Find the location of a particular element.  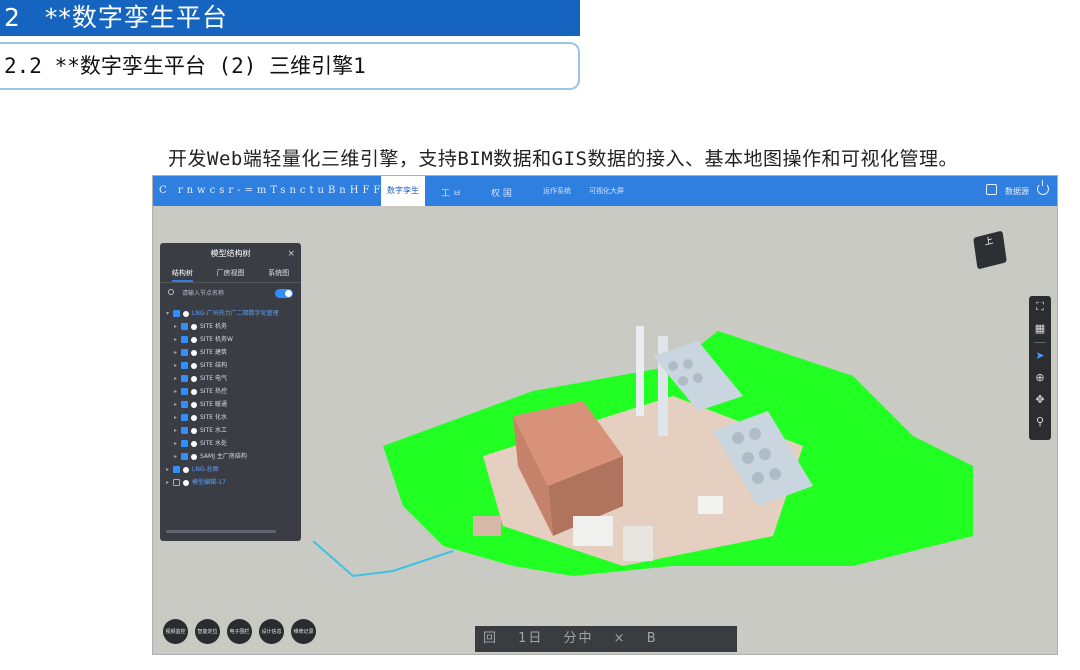

section-number: 2 is located at coordinates (12, 17).